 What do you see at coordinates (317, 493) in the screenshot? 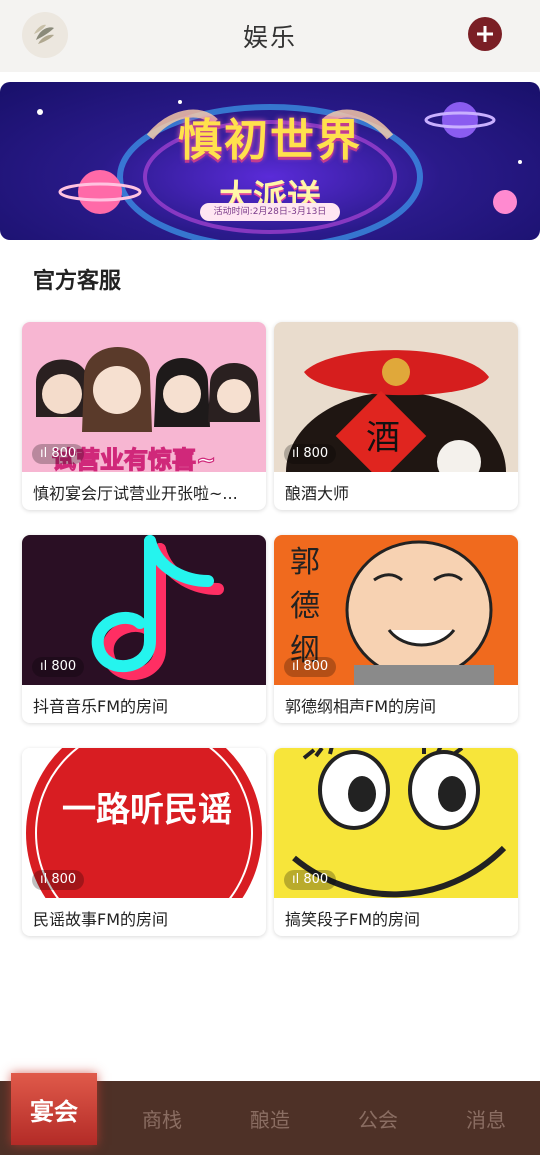
I see `room-name: 酿酒大师` at bounding box center [317, 493].